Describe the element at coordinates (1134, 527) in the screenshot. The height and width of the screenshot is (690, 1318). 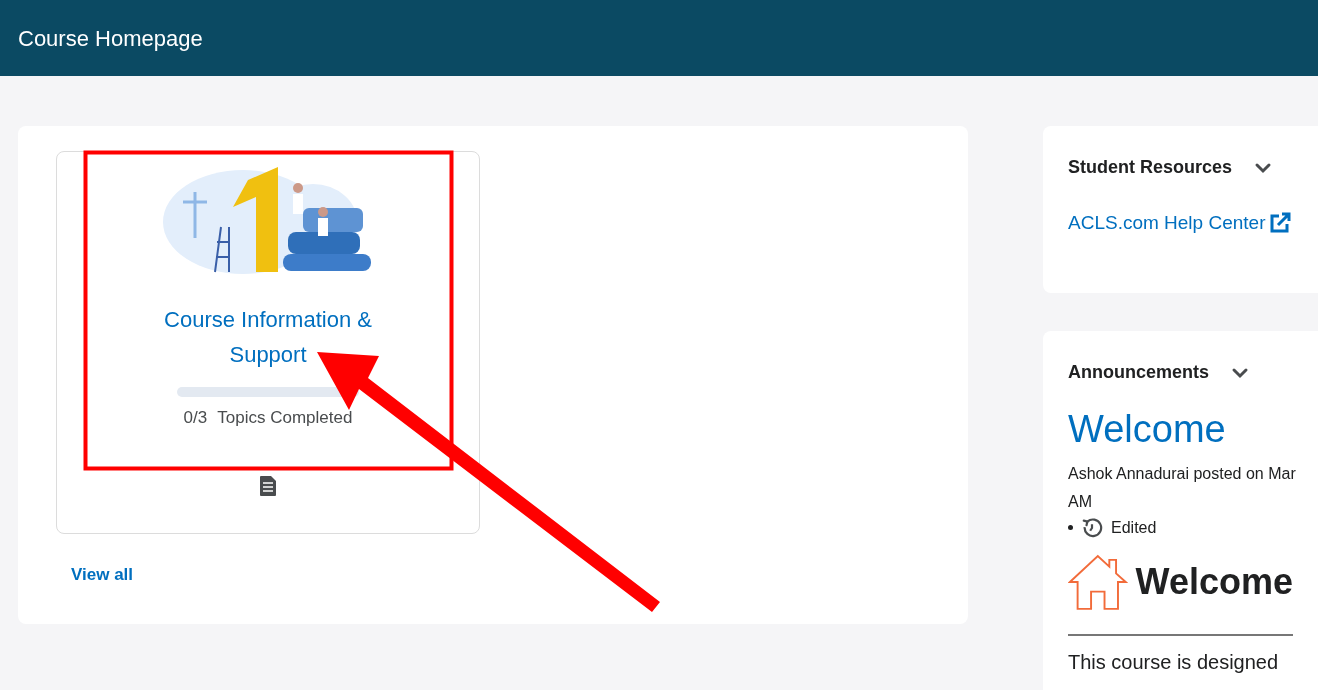
I see `edited-label: Edited` at that location.